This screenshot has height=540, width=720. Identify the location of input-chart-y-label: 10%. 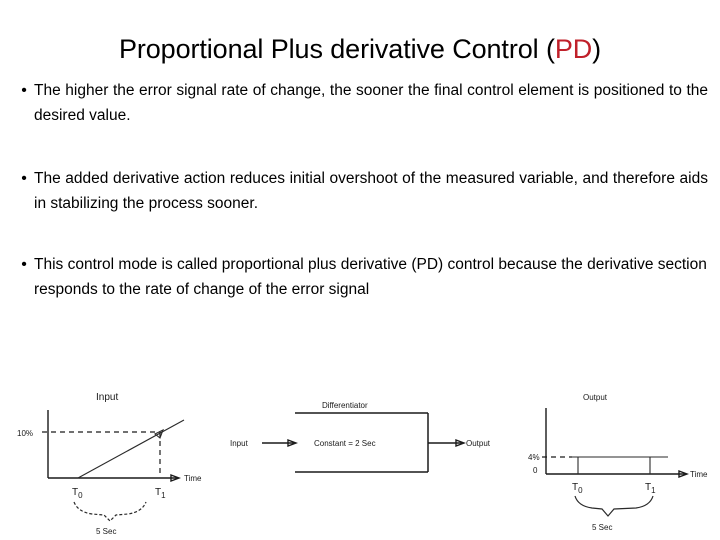
(25, 433).